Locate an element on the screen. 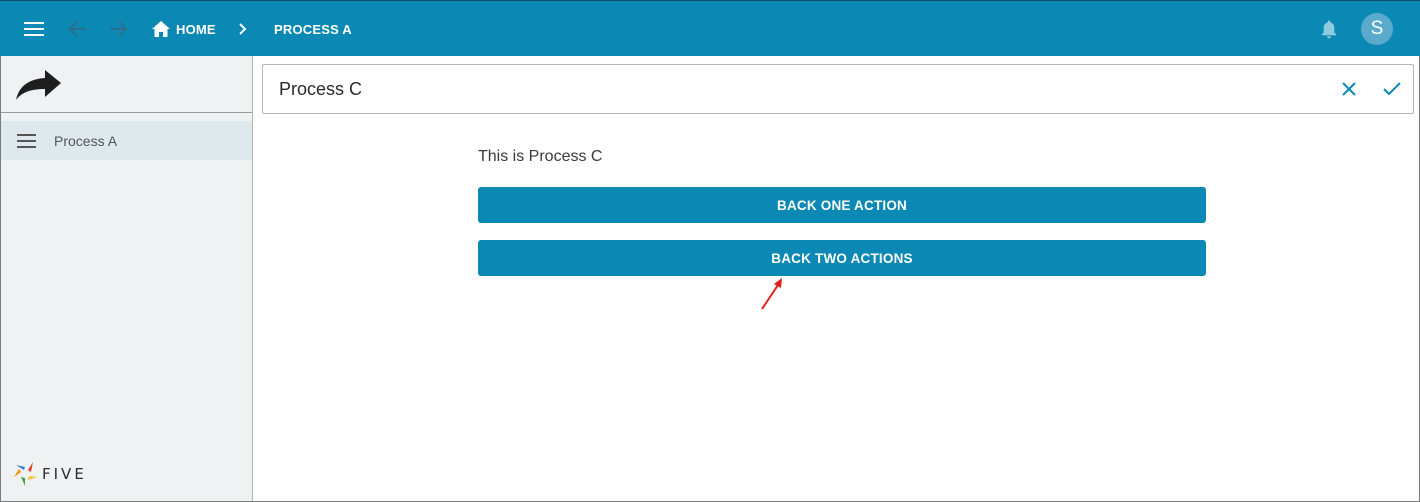 Image resolution: width=1420 pixels, height=502 pixels. five-logo: FIVE is located at coordinates (50, 474).